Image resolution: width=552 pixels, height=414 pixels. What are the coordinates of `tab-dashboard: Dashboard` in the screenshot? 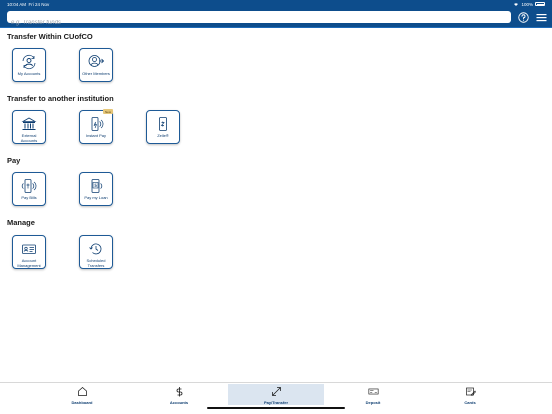 It's located at (82, 394).